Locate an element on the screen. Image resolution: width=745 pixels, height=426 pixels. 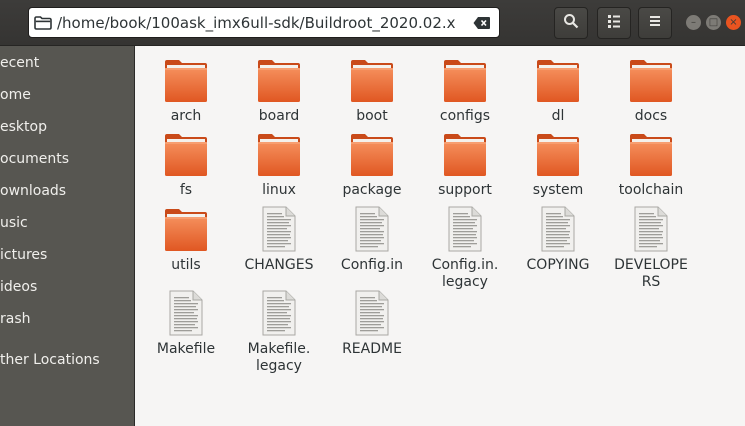
menu-icon is located at coordinates (655, 23).